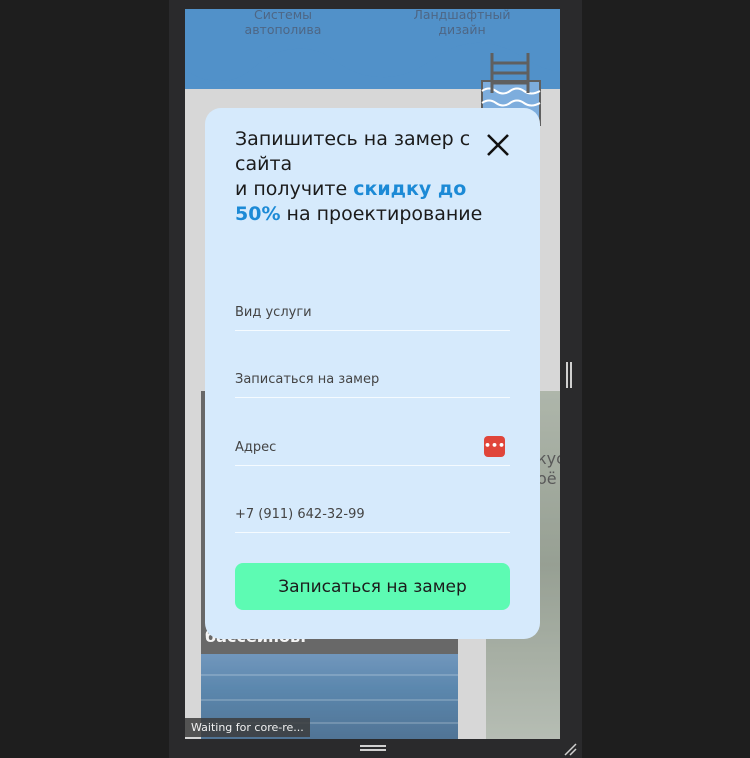 This screenshot has height=758, width=750. Describe the element at coordinates (569, 375) in the screenshot. I see `side-resize-handle` at that location.